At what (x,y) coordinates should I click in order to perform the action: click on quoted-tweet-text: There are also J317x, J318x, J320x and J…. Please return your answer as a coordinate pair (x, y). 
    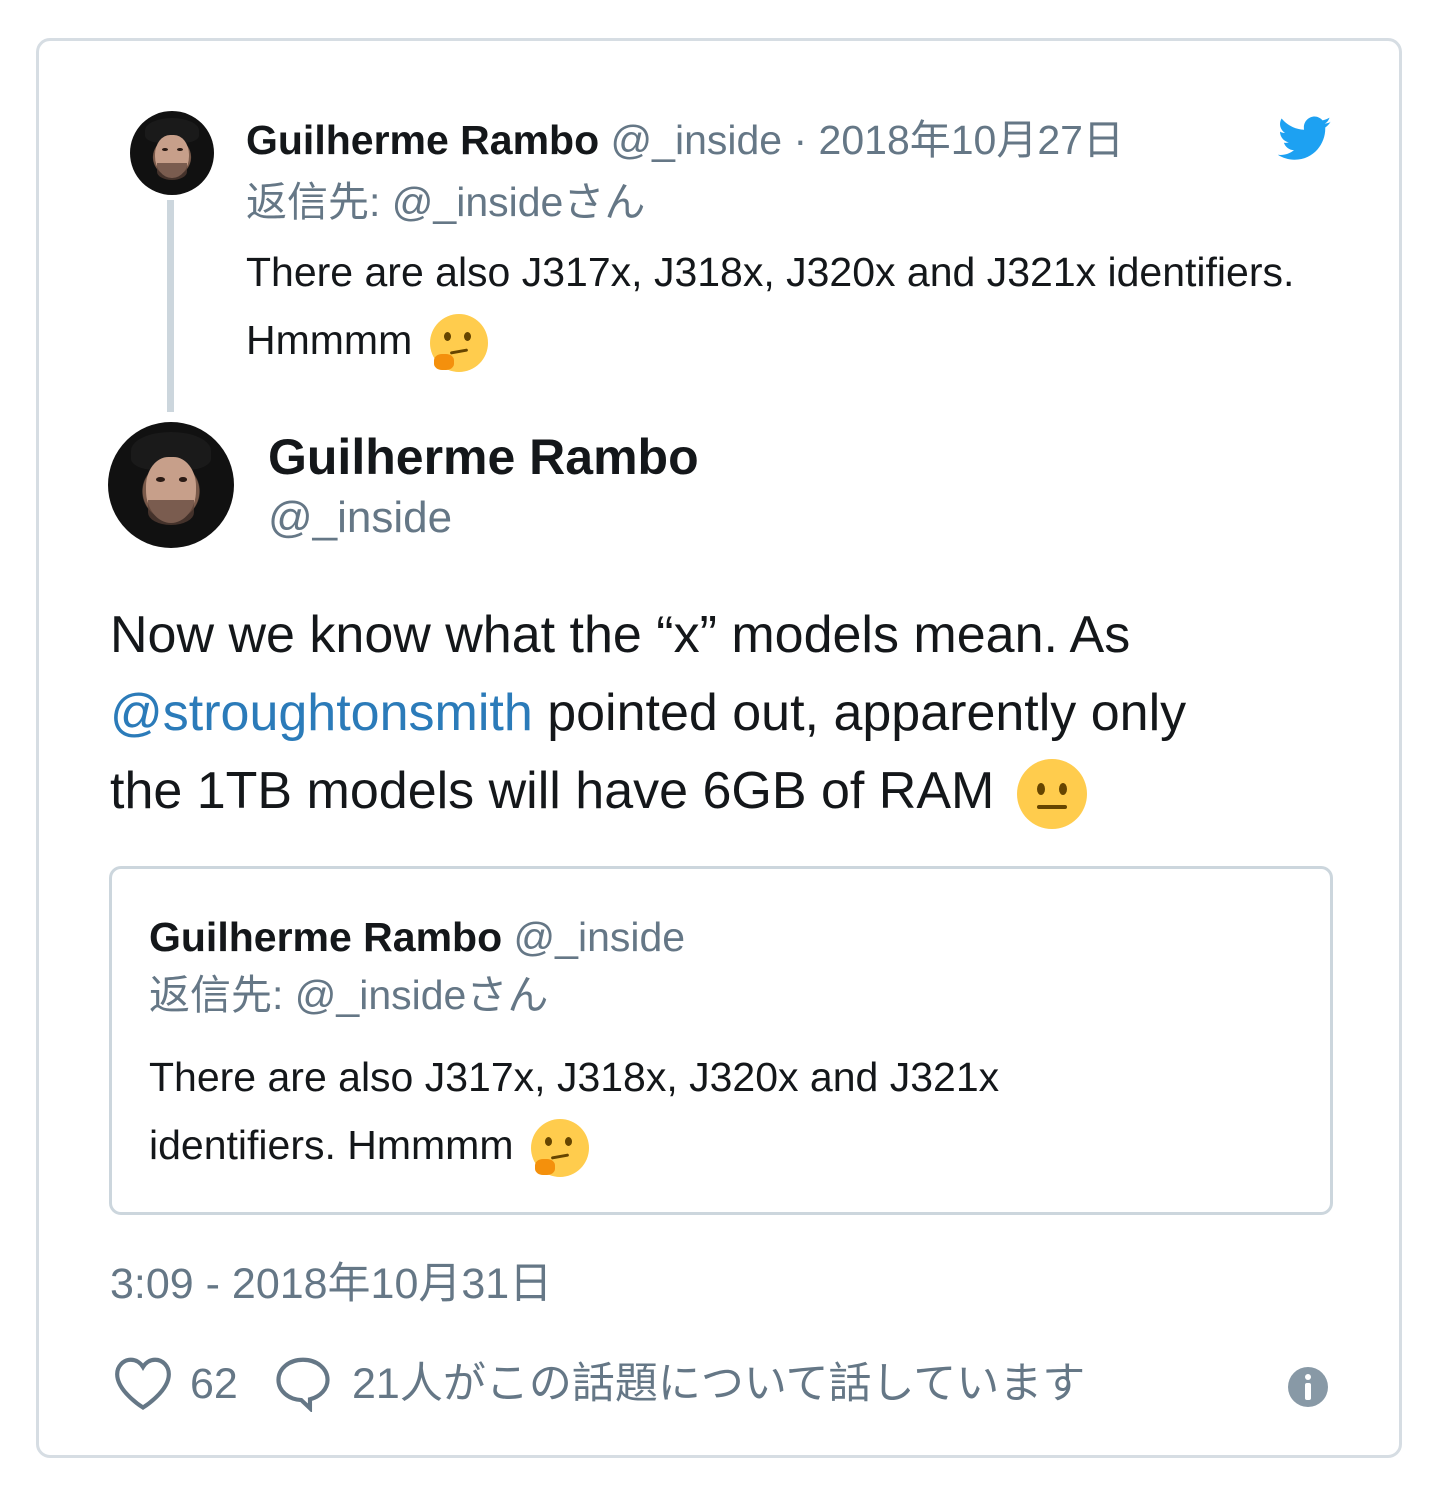
    Looking at the image, I should click on (669, 1111).